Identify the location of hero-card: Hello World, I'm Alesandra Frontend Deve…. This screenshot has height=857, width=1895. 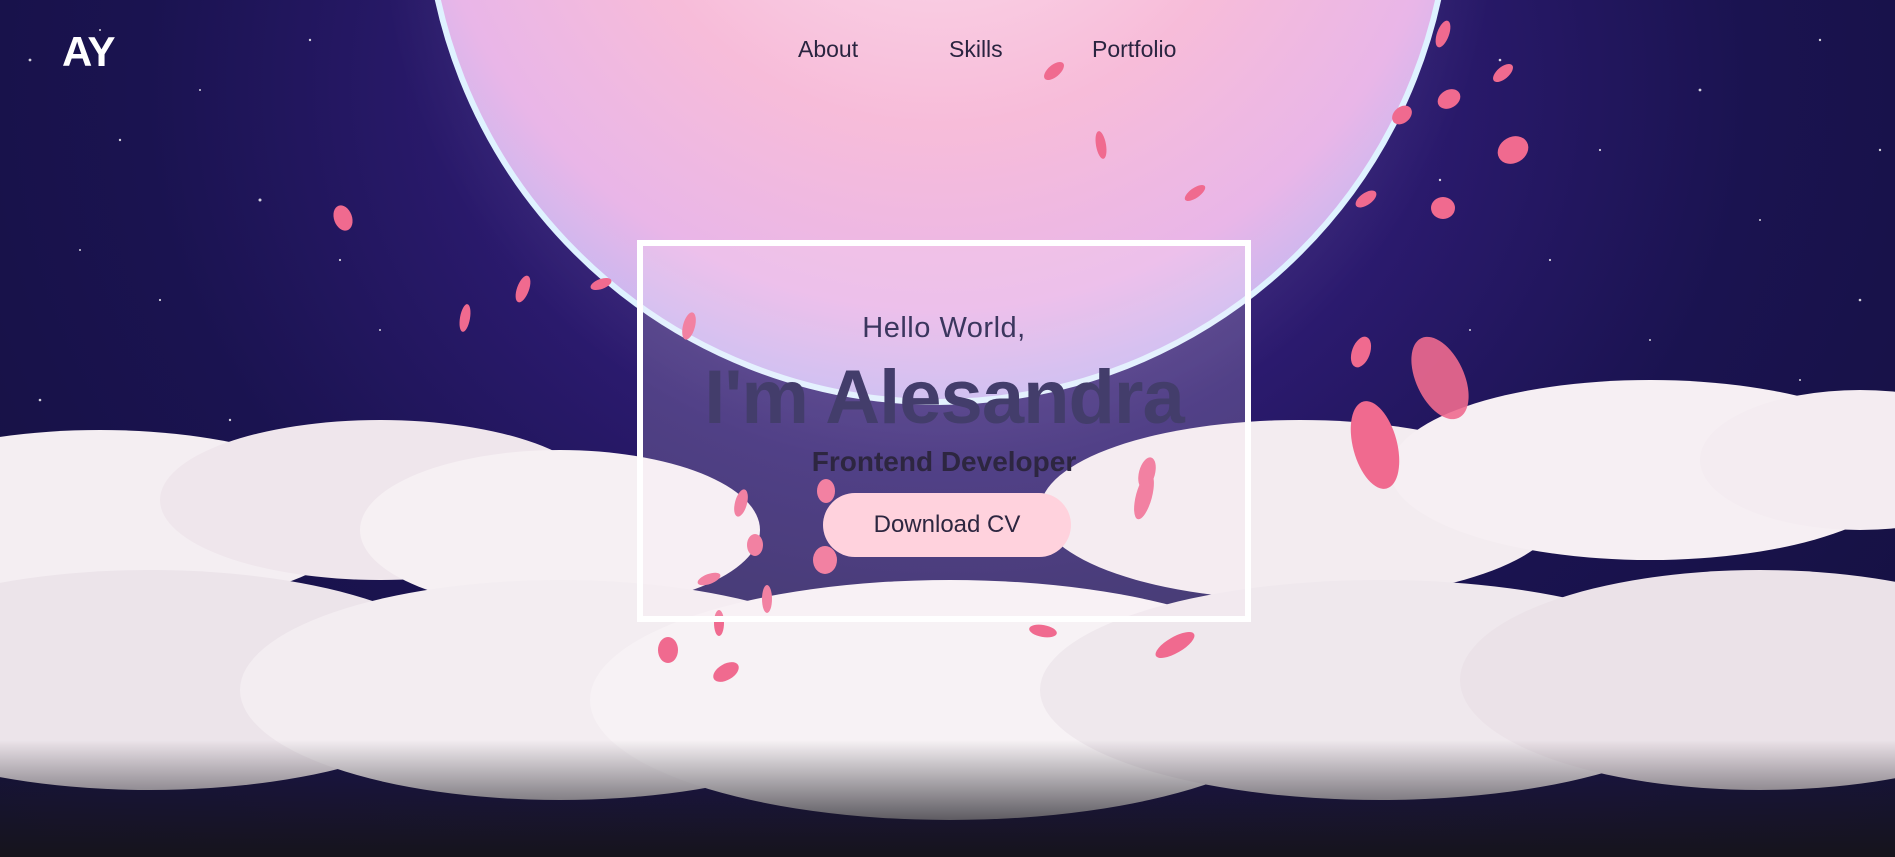
(944, 431).